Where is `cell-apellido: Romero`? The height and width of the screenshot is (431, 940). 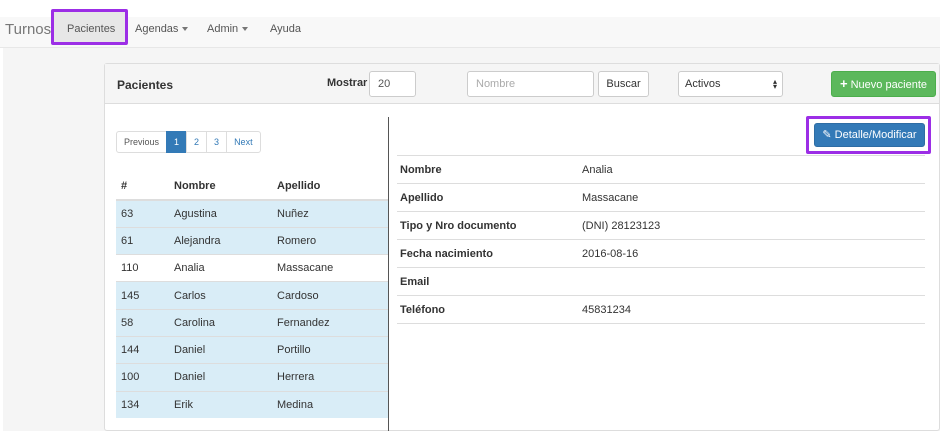
cell-apellido: Romero is located at coordinates (330, 240).